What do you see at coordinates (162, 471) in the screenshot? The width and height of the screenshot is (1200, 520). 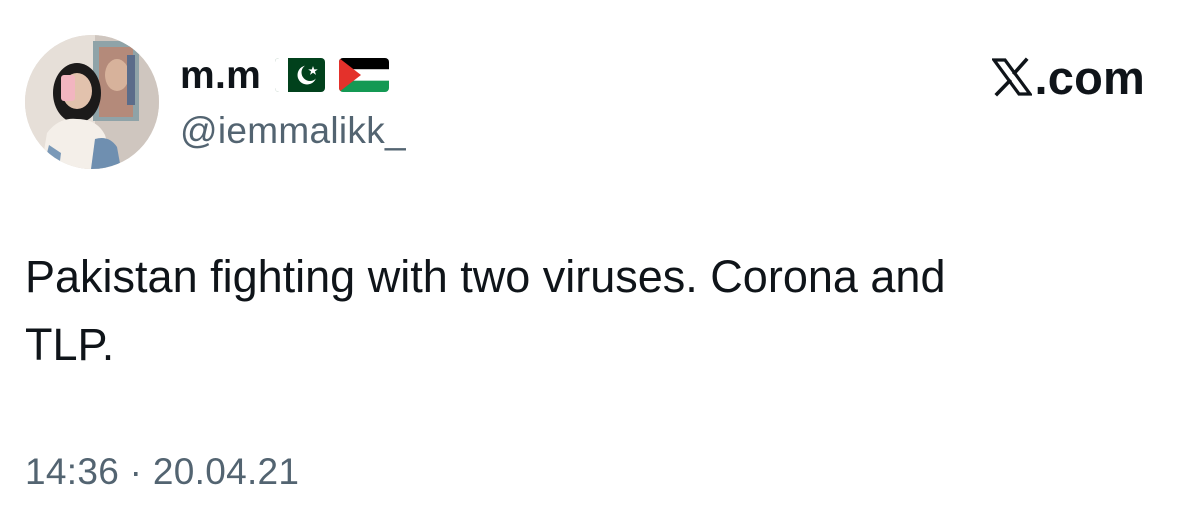 I see `tweet-timestamp: 14:36 · 20.04.21` at bounding box center [162, 471].